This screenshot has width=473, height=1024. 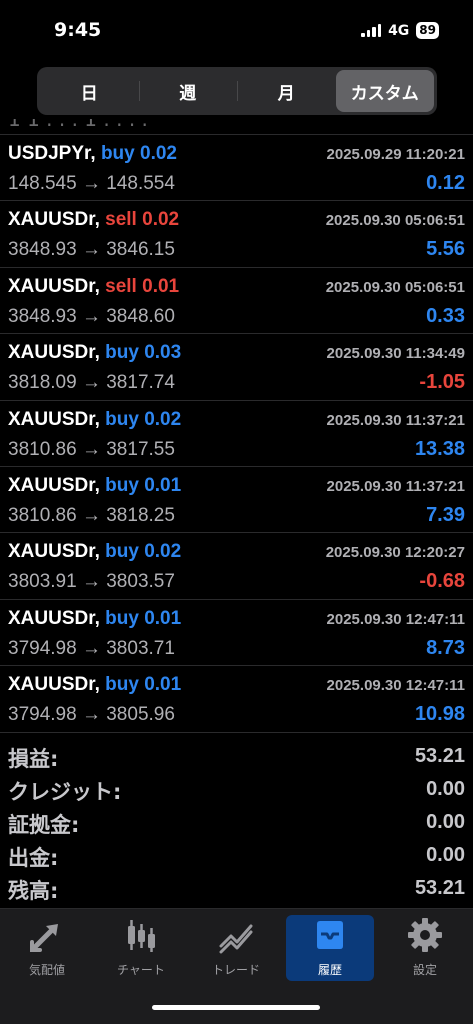 I want to click on trade-prices: 3848.93 → 3846.15, so click(x=91, y=250).